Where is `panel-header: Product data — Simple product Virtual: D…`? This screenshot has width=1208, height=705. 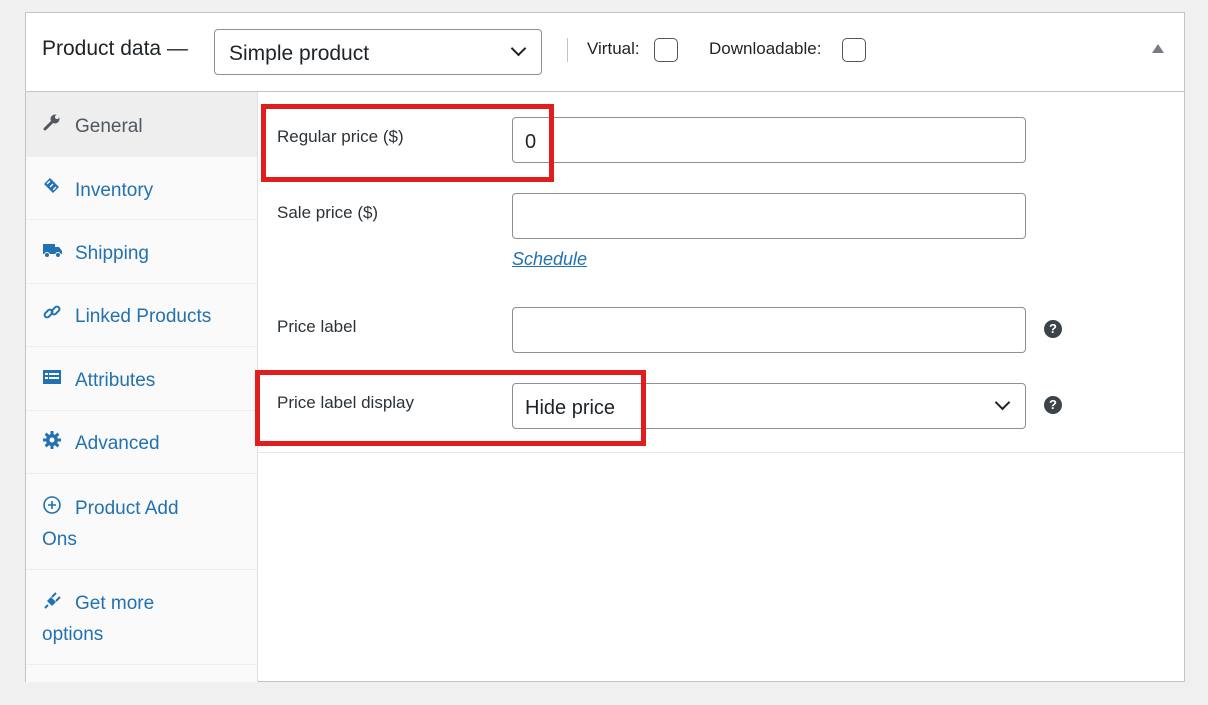
panel-header: Product data — Simple product Virtual: D… is located at coordinates (605, 52).